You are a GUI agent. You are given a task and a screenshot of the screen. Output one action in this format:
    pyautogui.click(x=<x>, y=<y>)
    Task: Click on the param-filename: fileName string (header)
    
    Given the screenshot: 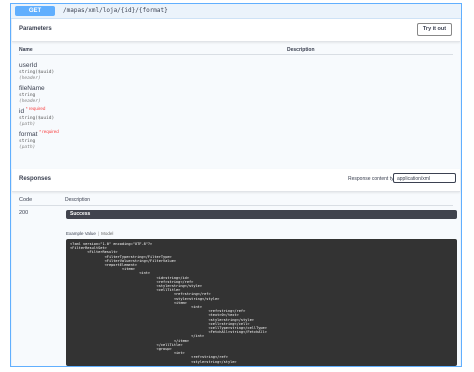 What is the action you would take?
    pyautogui.click(x=32, y=93)
    